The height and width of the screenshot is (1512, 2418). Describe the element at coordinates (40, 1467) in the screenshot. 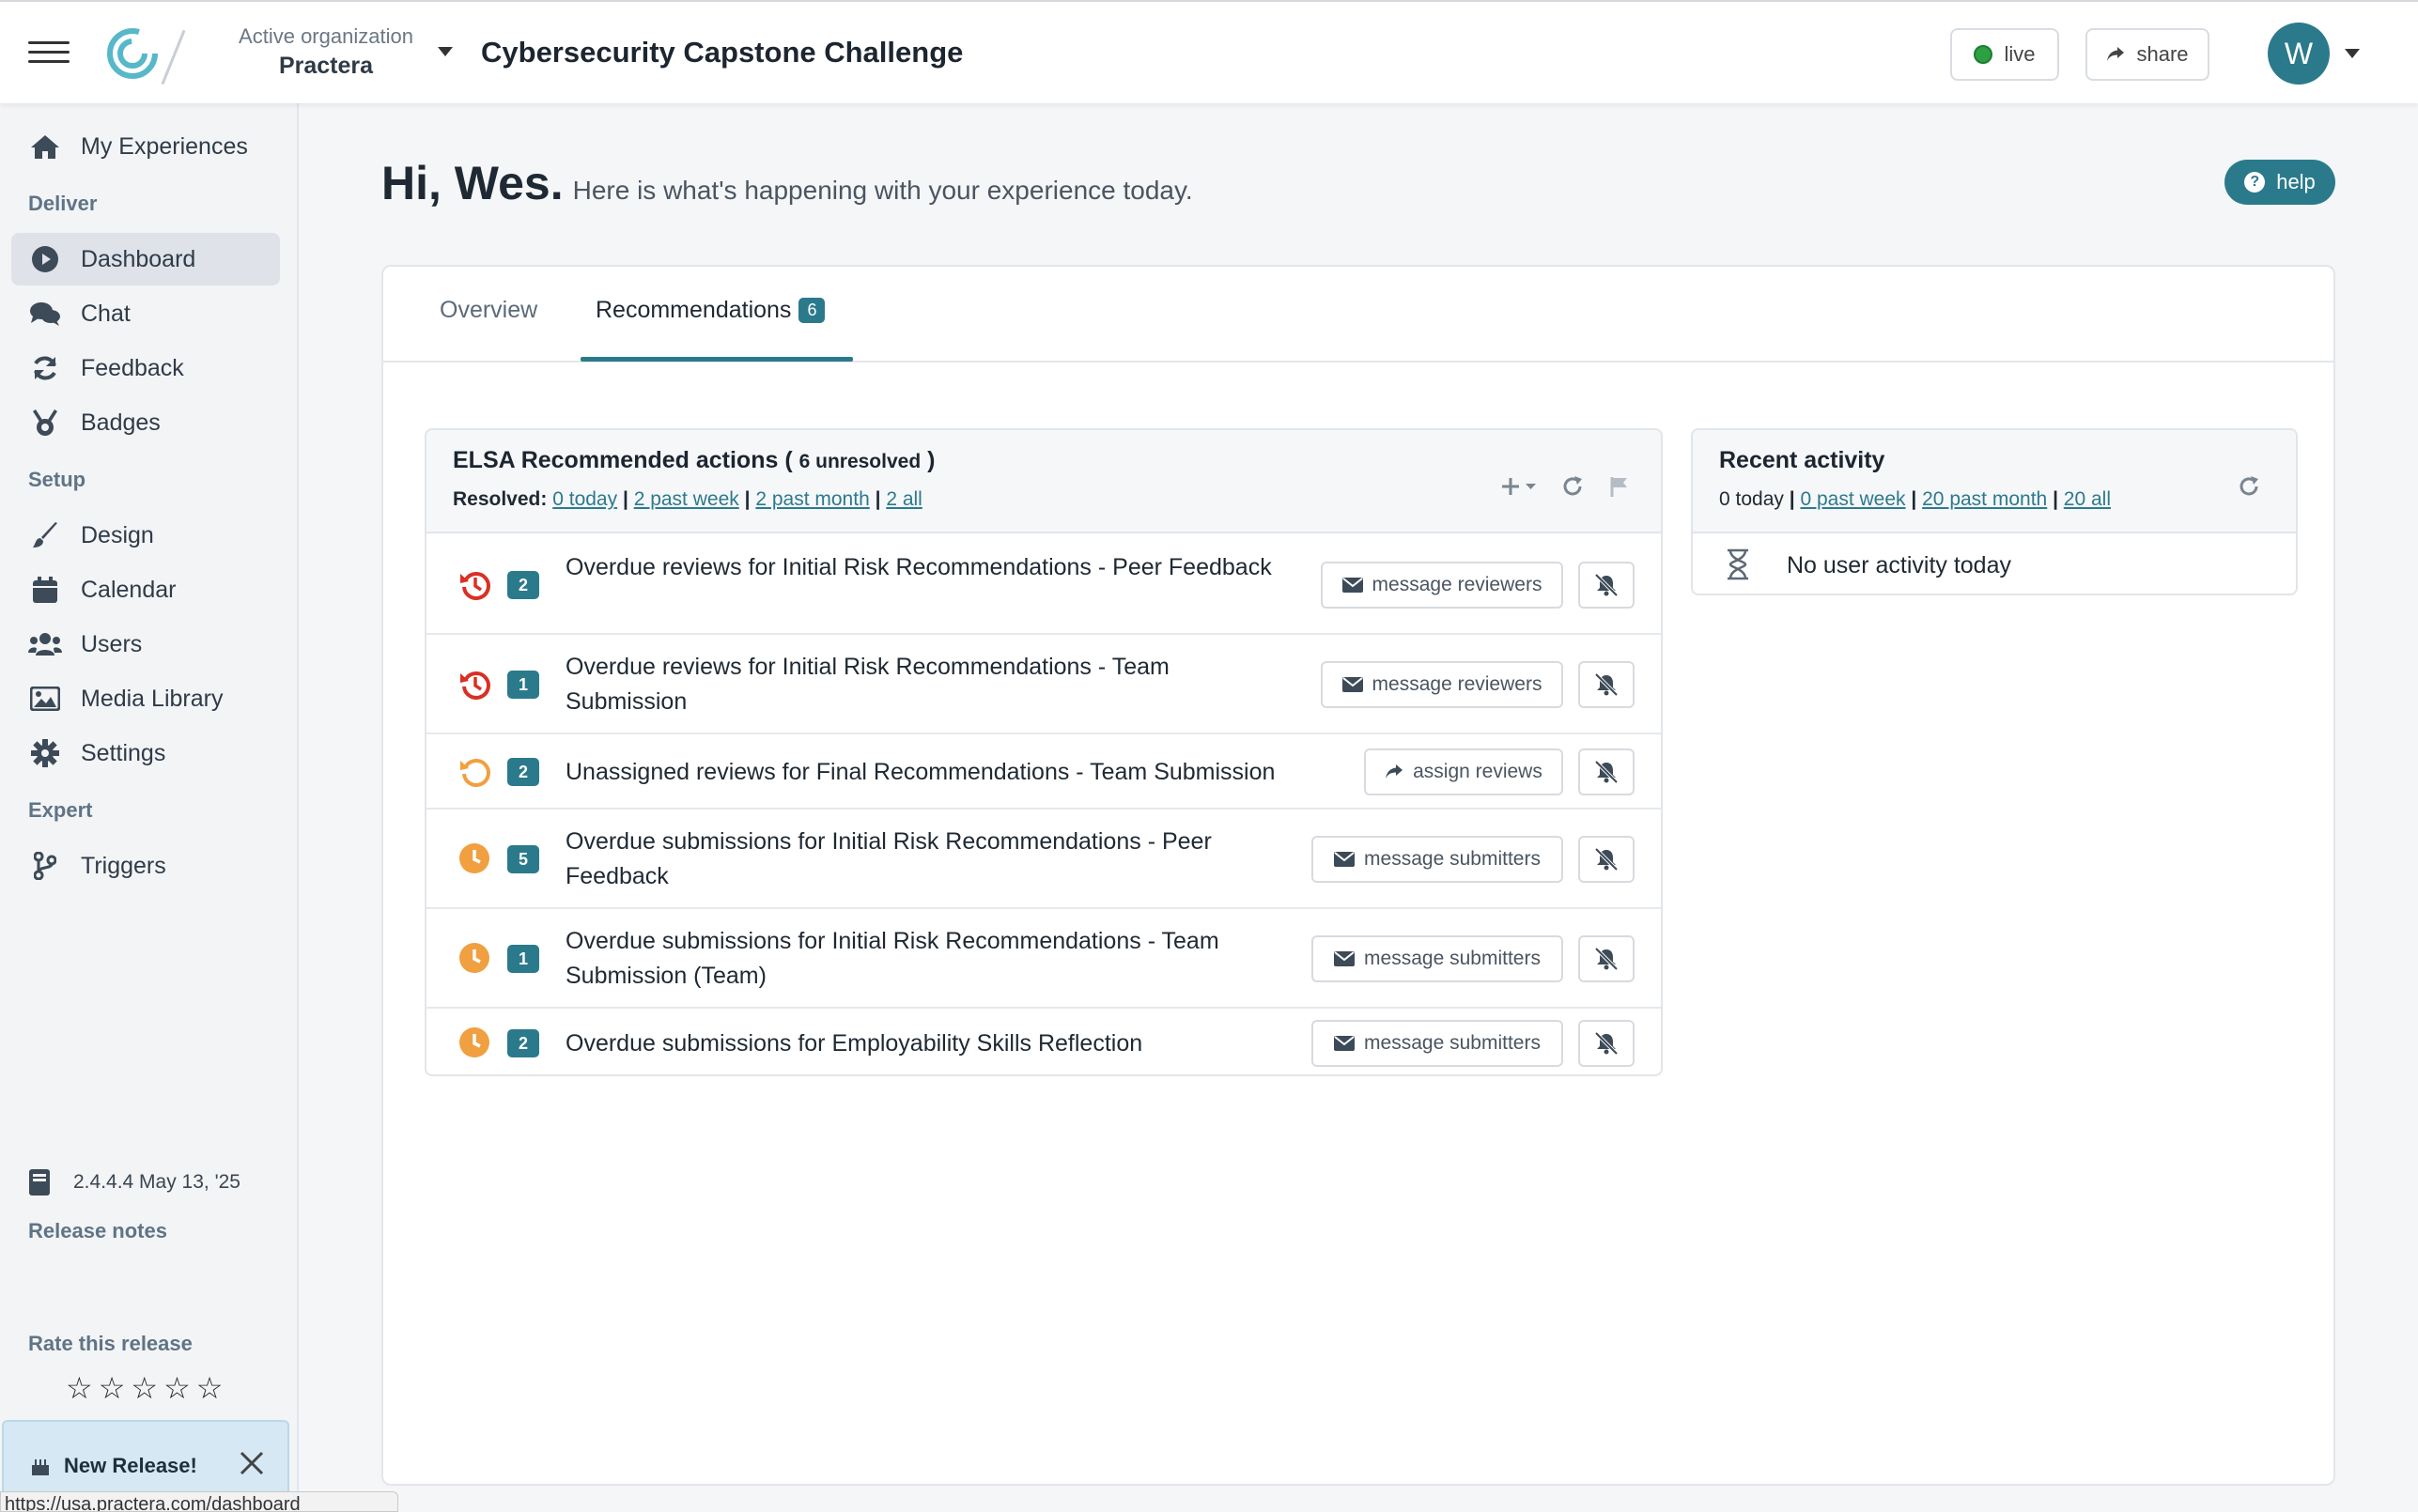

I see `birthday-cake-icon` at that location.